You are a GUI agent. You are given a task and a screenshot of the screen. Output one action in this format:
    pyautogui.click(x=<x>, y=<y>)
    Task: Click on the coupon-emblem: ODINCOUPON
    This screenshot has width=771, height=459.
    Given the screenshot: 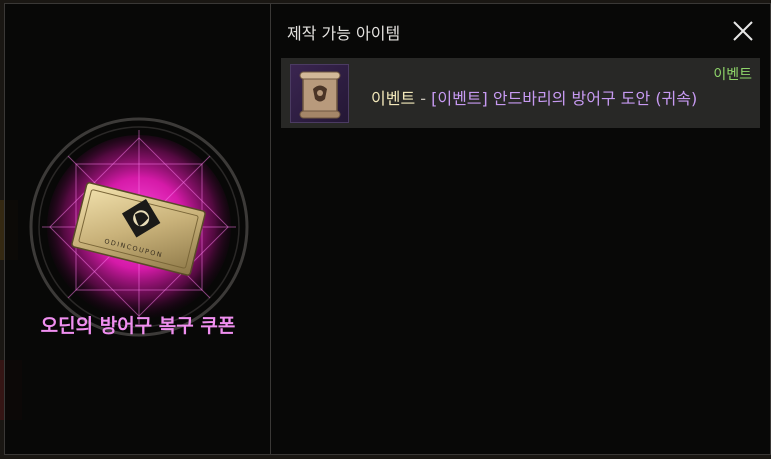 What is the action you would take?
    pyautogui.click(x=139, y=227)
    